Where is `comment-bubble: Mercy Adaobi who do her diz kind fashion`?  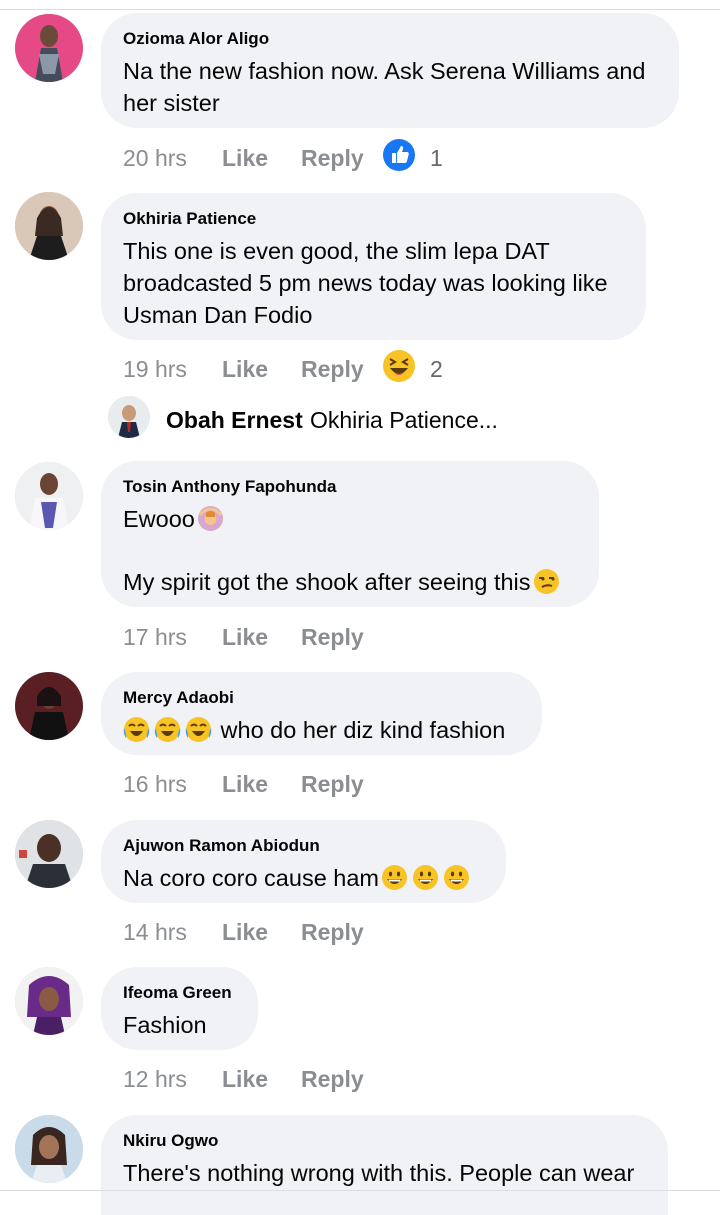
comment-bubble: Mercy Adaobi who do her diz kind fashion is located at coordinates (321, 713).